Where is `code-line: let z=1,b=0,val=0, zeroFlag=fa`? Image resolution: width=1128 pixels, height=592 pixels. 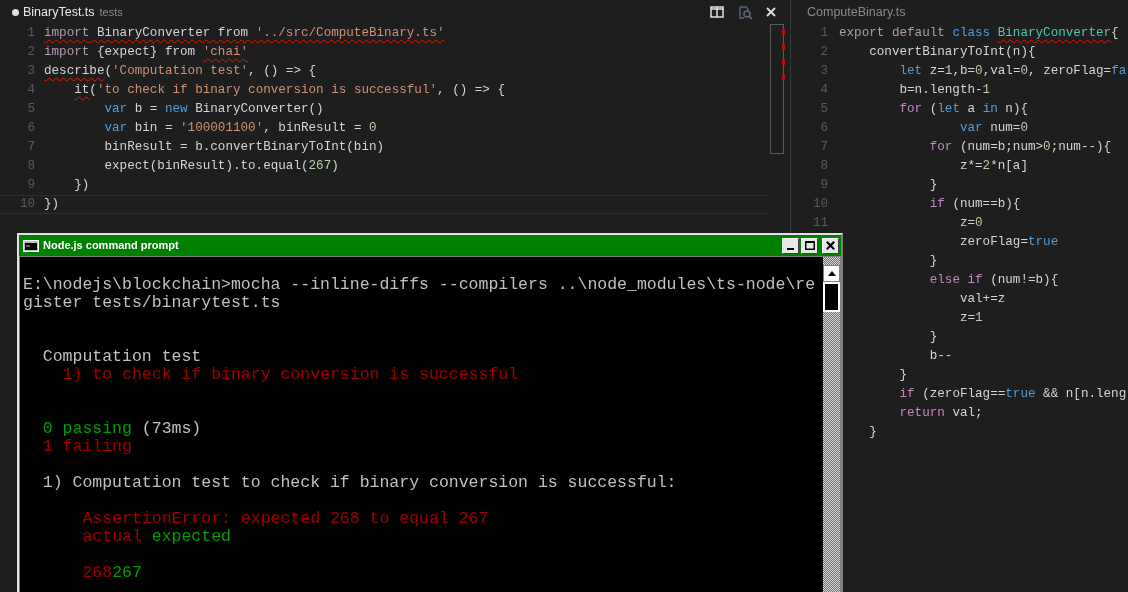 code-line: let z=1,b=0,val=0, zeroFlag=fa is located at coordinates (1013, 72).